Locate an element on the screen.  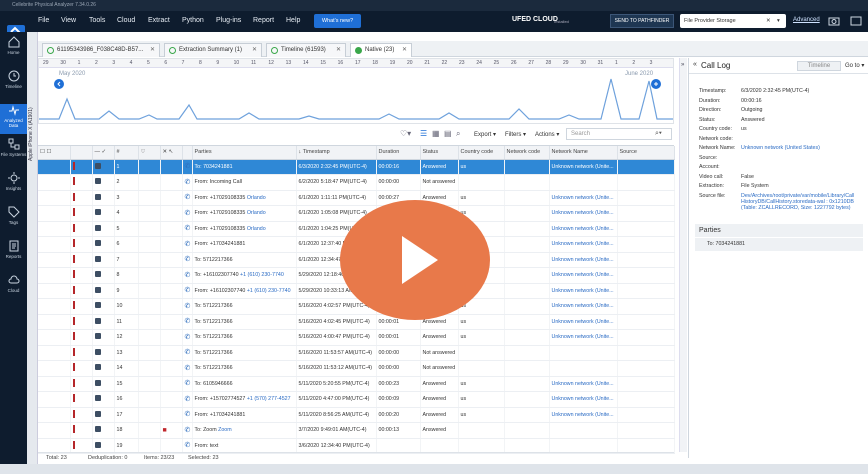
advanced-search-link: Advanced is located at coordinates (806, 20).